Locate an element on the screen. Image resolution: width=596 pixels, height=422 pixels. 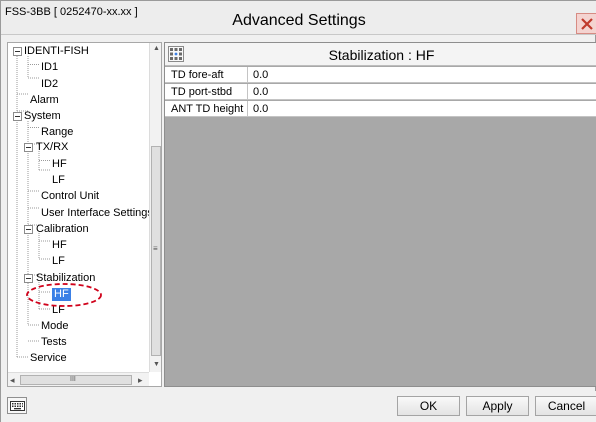
cancel-button: Cancel is located at coordinates (565, 406).